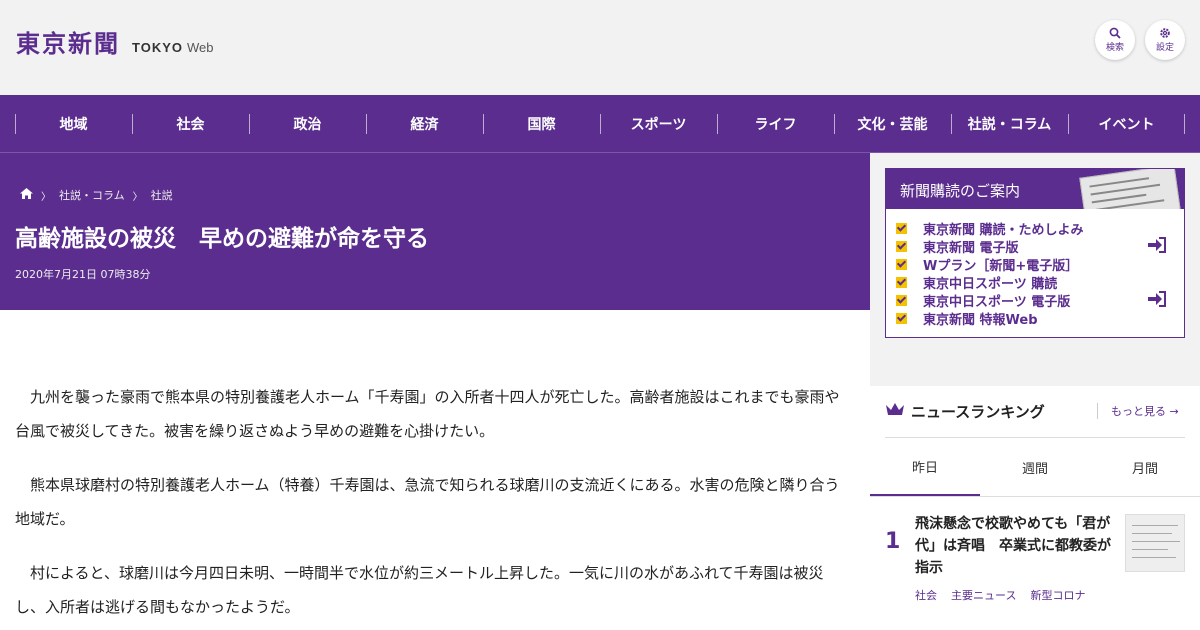 This screenshot has height=630, width=1200. I want to click on subscription-item: 東京新聞 購読・ためしよみ, so click(1040, 228).